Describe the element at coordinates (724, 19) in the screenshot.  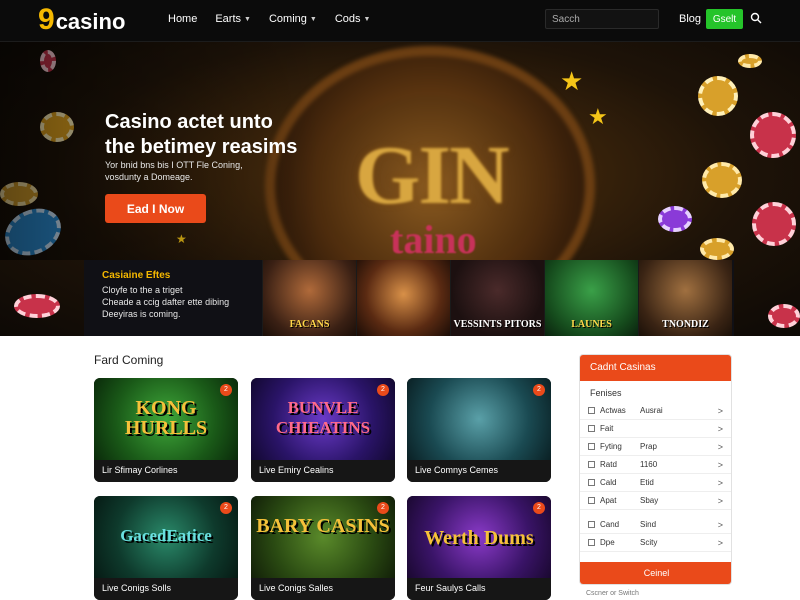
I see `signup-button: Gselt` at that location.